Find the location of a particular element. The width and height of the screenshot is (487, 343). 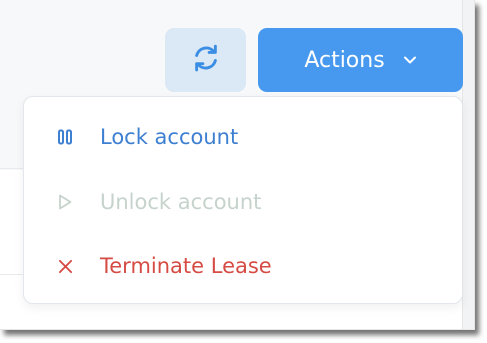

menu-item-label: Unlock account is located at coordinates (181, 202).